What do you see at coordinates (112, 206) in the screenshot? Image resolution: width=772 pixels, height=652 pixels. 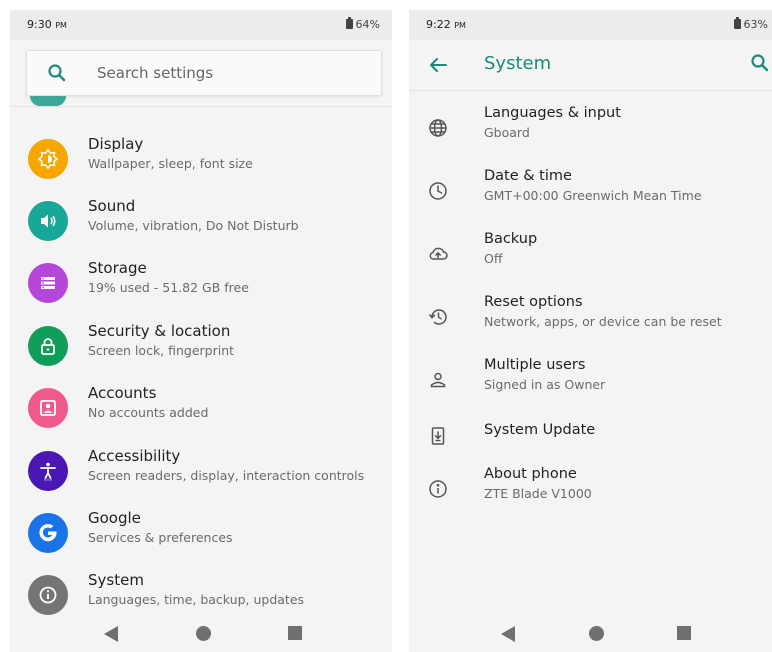 I see `item-title: Sound` at bounding box center [112, 206].